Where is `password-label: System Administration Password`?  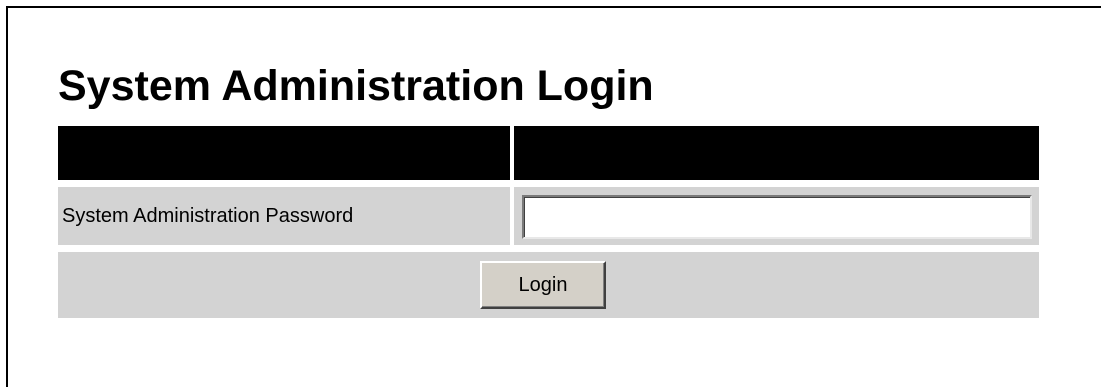
password-label: System Administration Password is located at coordinates (284, 216).